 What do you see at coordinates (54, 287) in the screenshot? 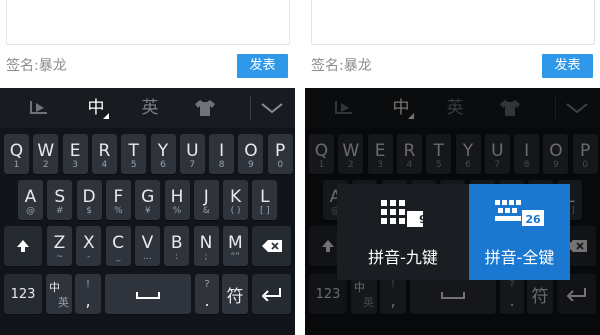
I see `switch-chinese-label: 中` at bounding box center [54, 287].